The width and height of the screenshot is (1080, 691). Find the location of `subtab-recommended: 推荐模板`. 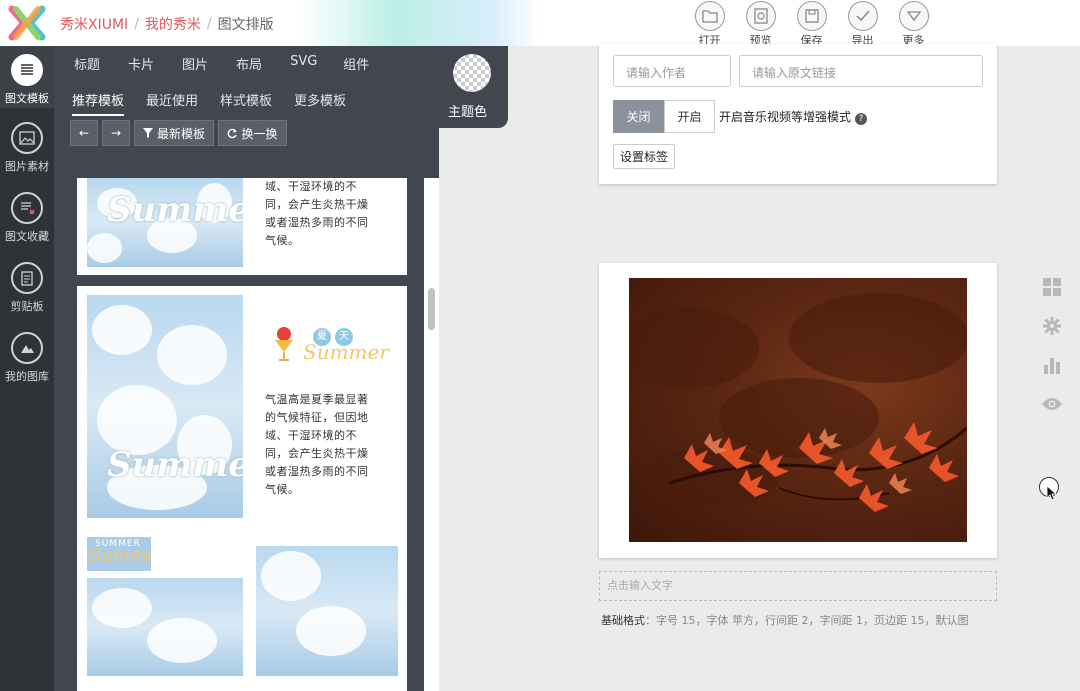

subtab-recommended: 推荐模板 is located at coordinates (98, 103).